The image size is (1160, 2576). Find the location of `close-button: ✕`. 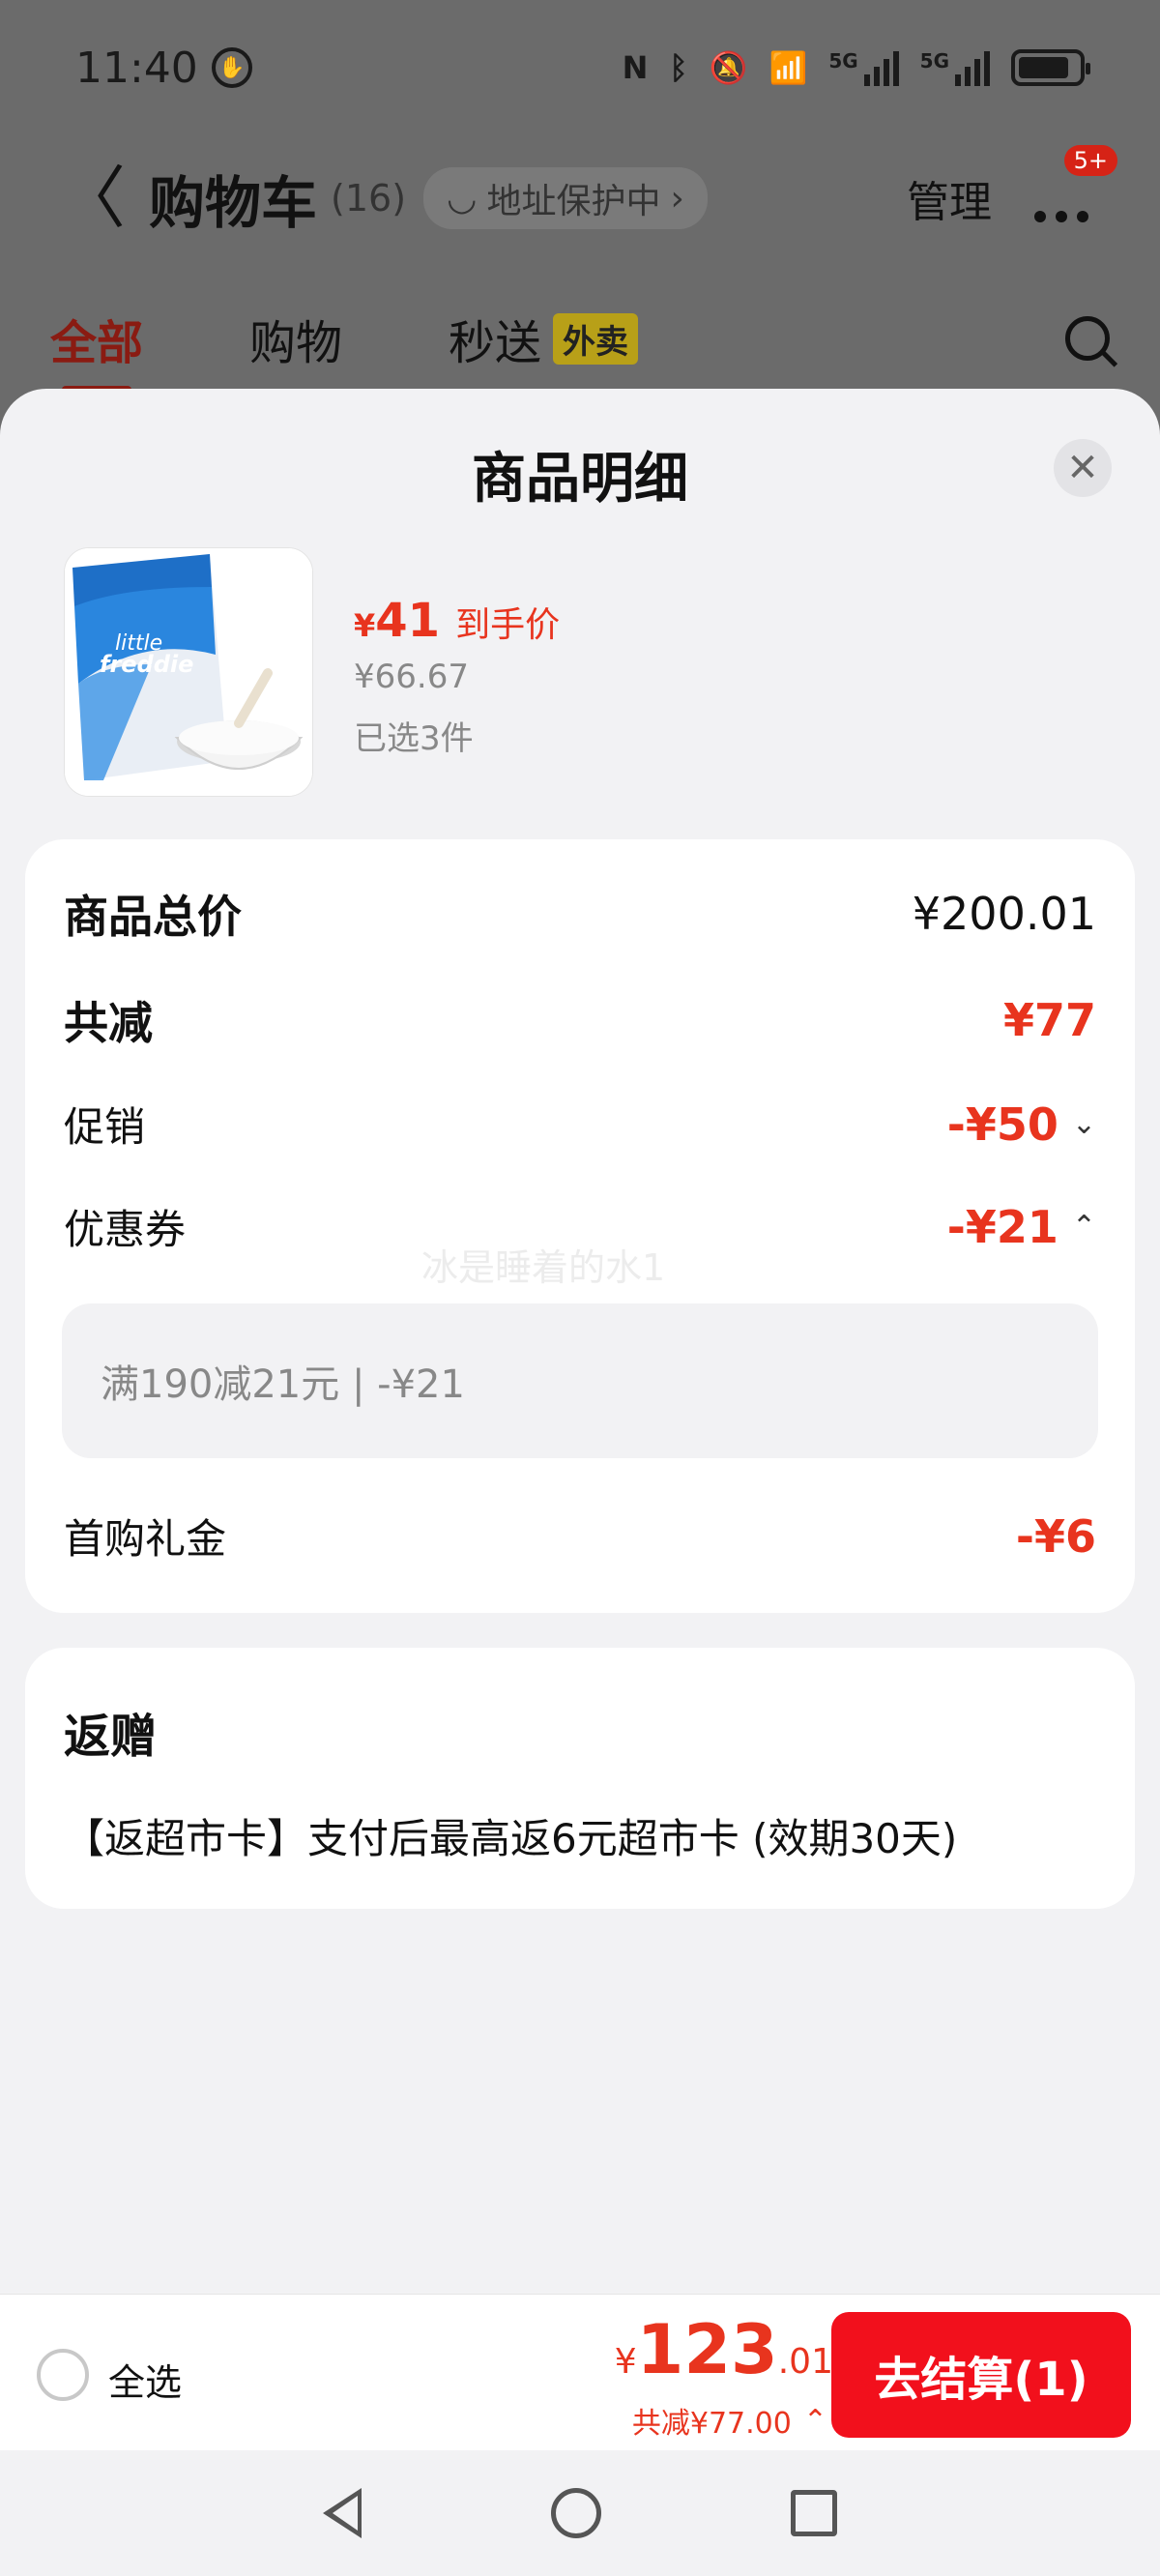

close-button: ✕ is located at coordinates (1083, 468).